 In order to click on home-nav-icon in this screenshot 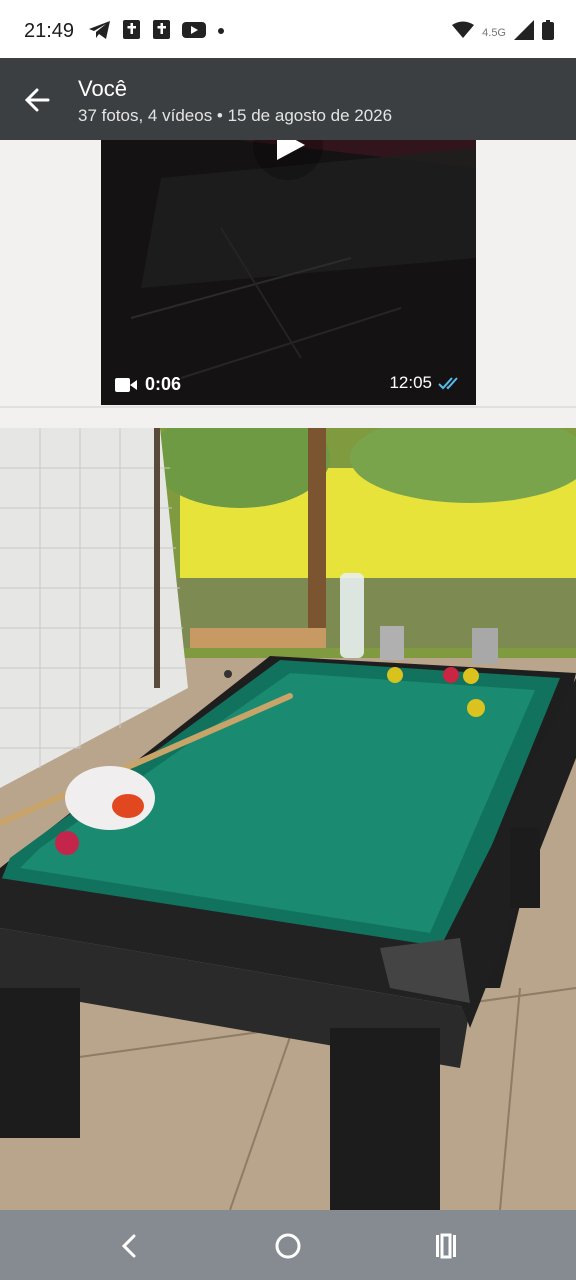, I will do `click(288, 1246)`.